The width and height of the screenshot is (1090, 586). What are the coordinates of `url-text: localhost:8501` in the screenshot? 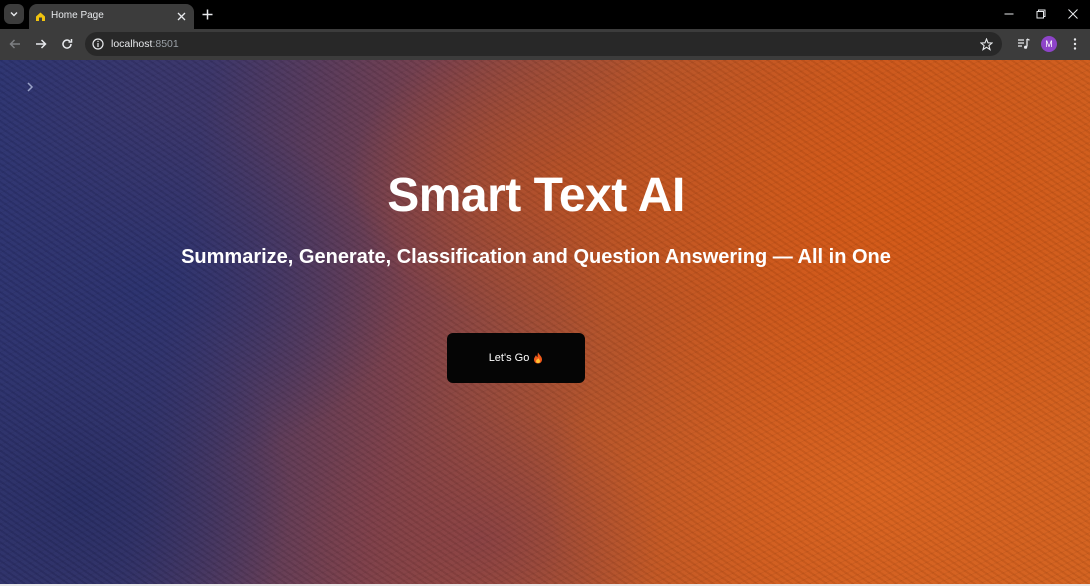 It's located at (145, 44).